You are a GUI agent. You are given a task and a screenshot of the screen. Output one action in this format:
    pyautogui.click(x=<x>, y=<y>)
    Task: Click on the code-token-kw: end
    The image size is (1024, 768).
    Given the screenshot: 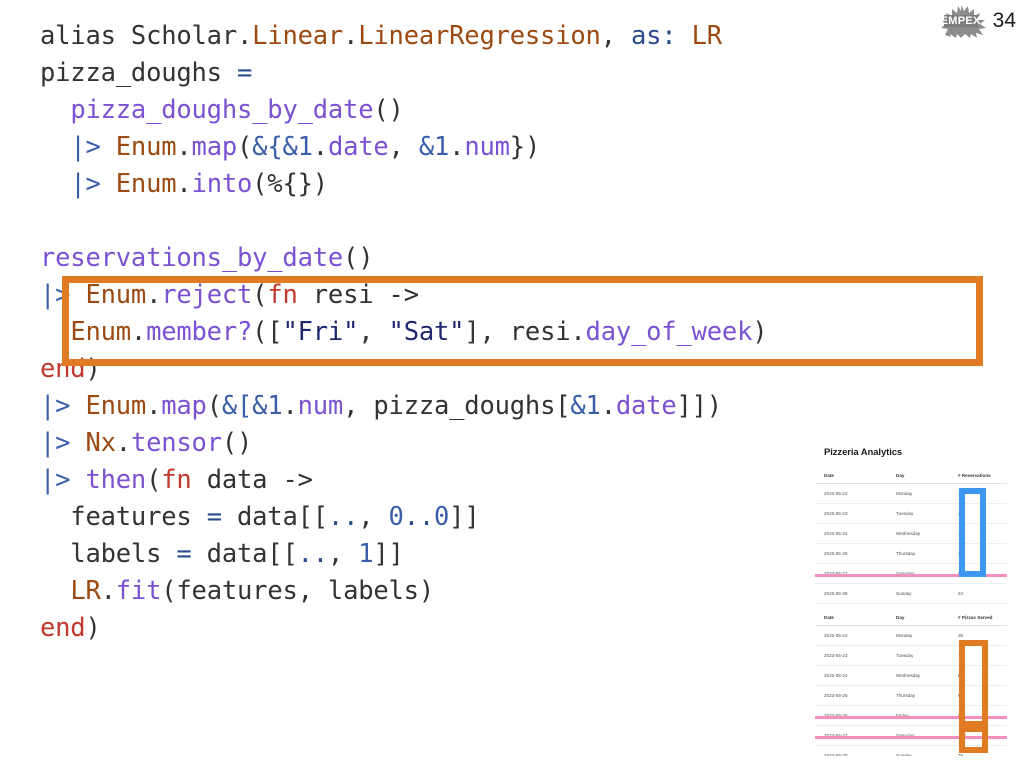 What is the action you would take?
    pyautogui.click(x=63, y=628)
    